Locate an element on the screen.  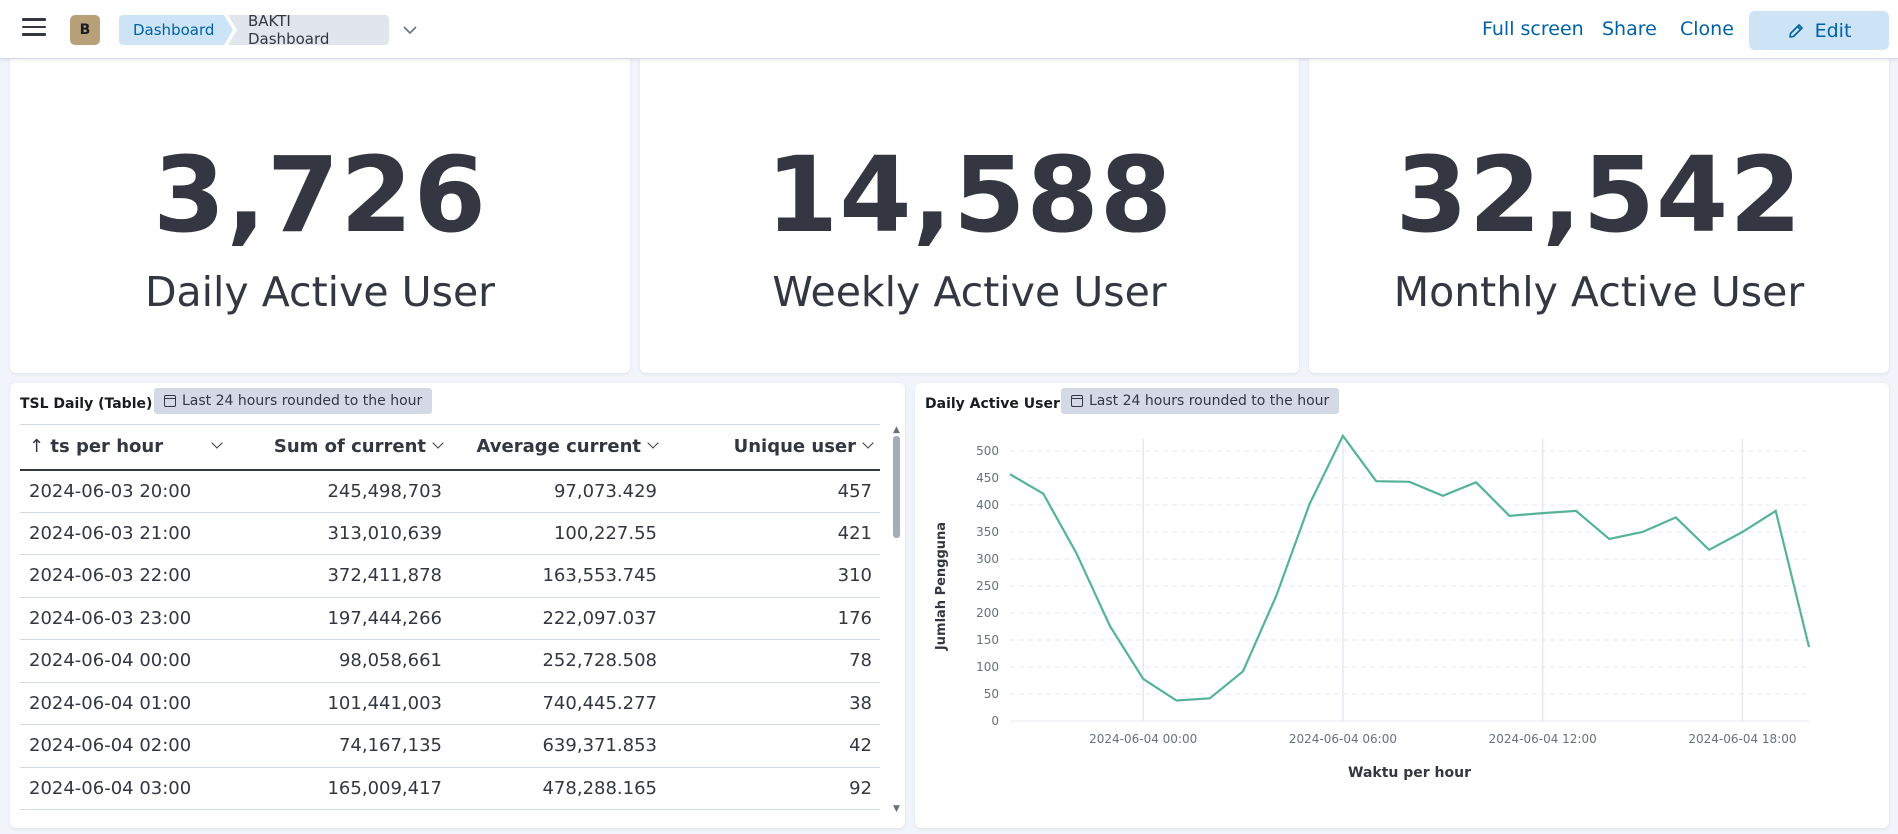
cell-ts: 2024-06-03 22:00 is located at coordinates (127, 576).